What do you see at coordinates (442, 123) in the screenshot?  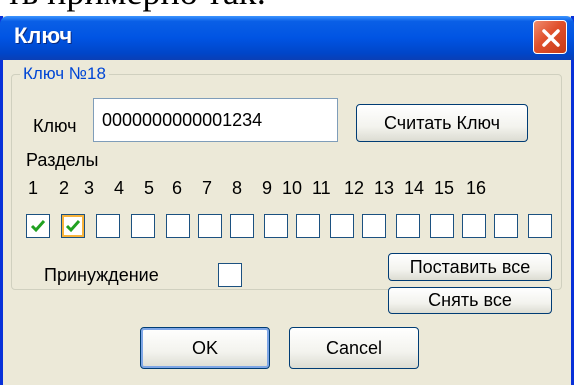 I see `read-key-button: Считать Ключ` at bounding box center [442, 123].